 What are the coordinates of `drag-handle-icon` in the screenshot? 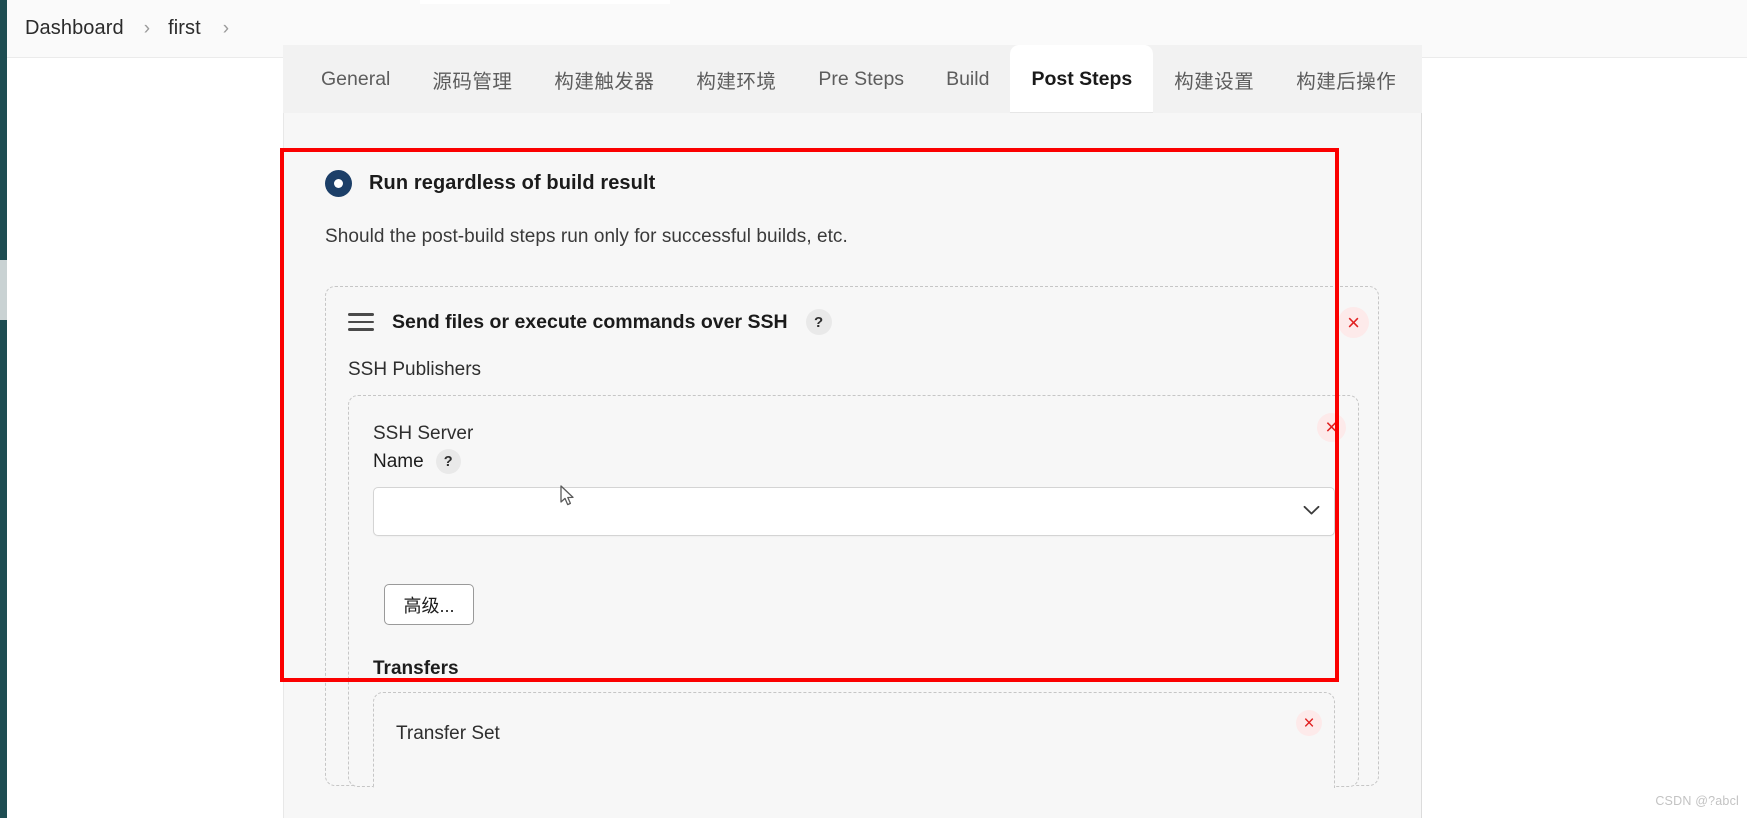 It's located at (361, 322).